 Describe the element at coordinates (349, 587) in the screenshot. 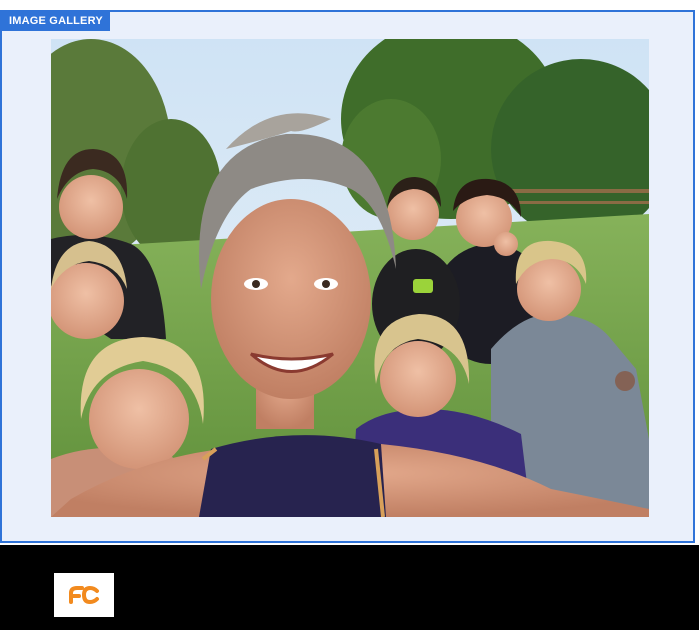

I see `footer` at that location.